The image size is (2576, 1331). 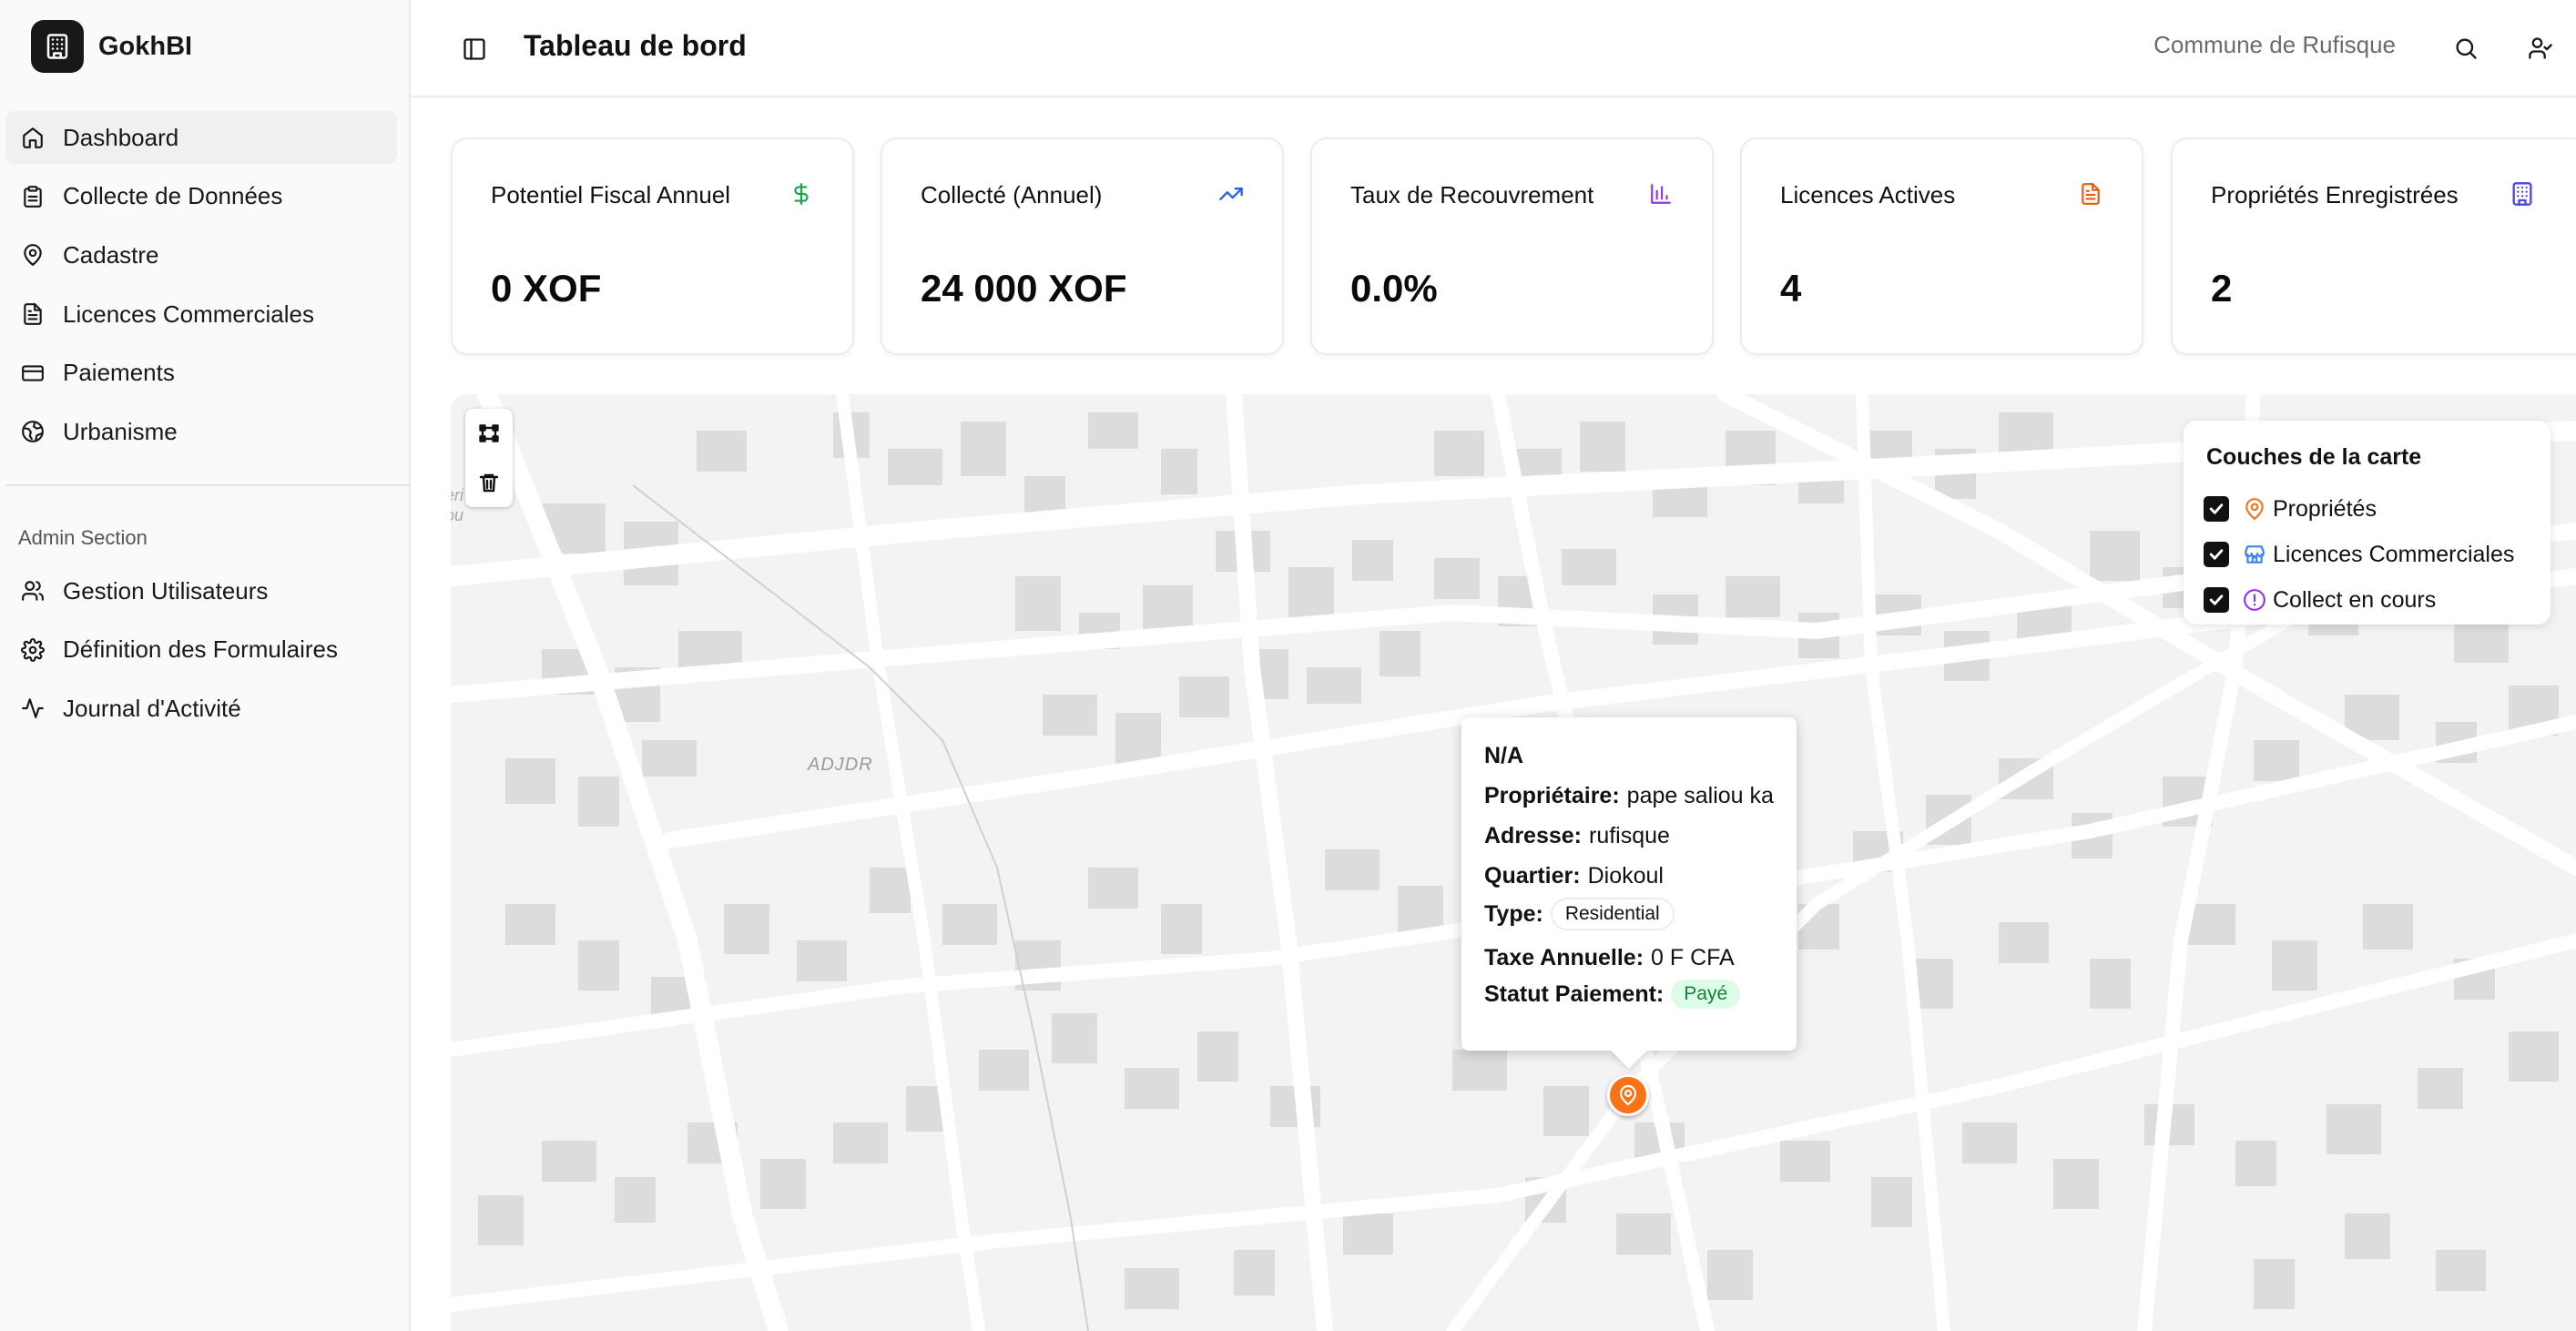 I want to click on layer-toggle-licences: Licences Commerciales, so click(x=2359, y=554).